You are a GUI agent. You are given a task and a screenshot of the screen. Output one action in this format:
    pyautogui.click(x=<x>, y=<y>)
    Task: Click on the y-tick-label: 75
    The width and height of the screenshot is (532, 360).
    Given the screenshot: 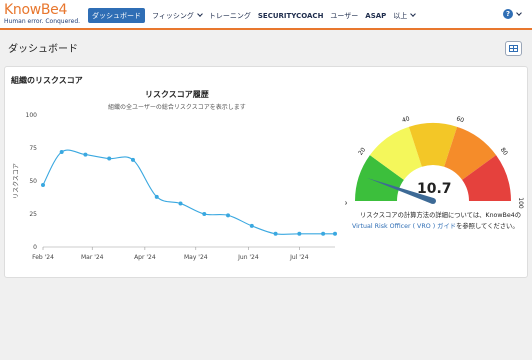 What is the action you would take?
    pyautogui.click(x=33, y=148)
    